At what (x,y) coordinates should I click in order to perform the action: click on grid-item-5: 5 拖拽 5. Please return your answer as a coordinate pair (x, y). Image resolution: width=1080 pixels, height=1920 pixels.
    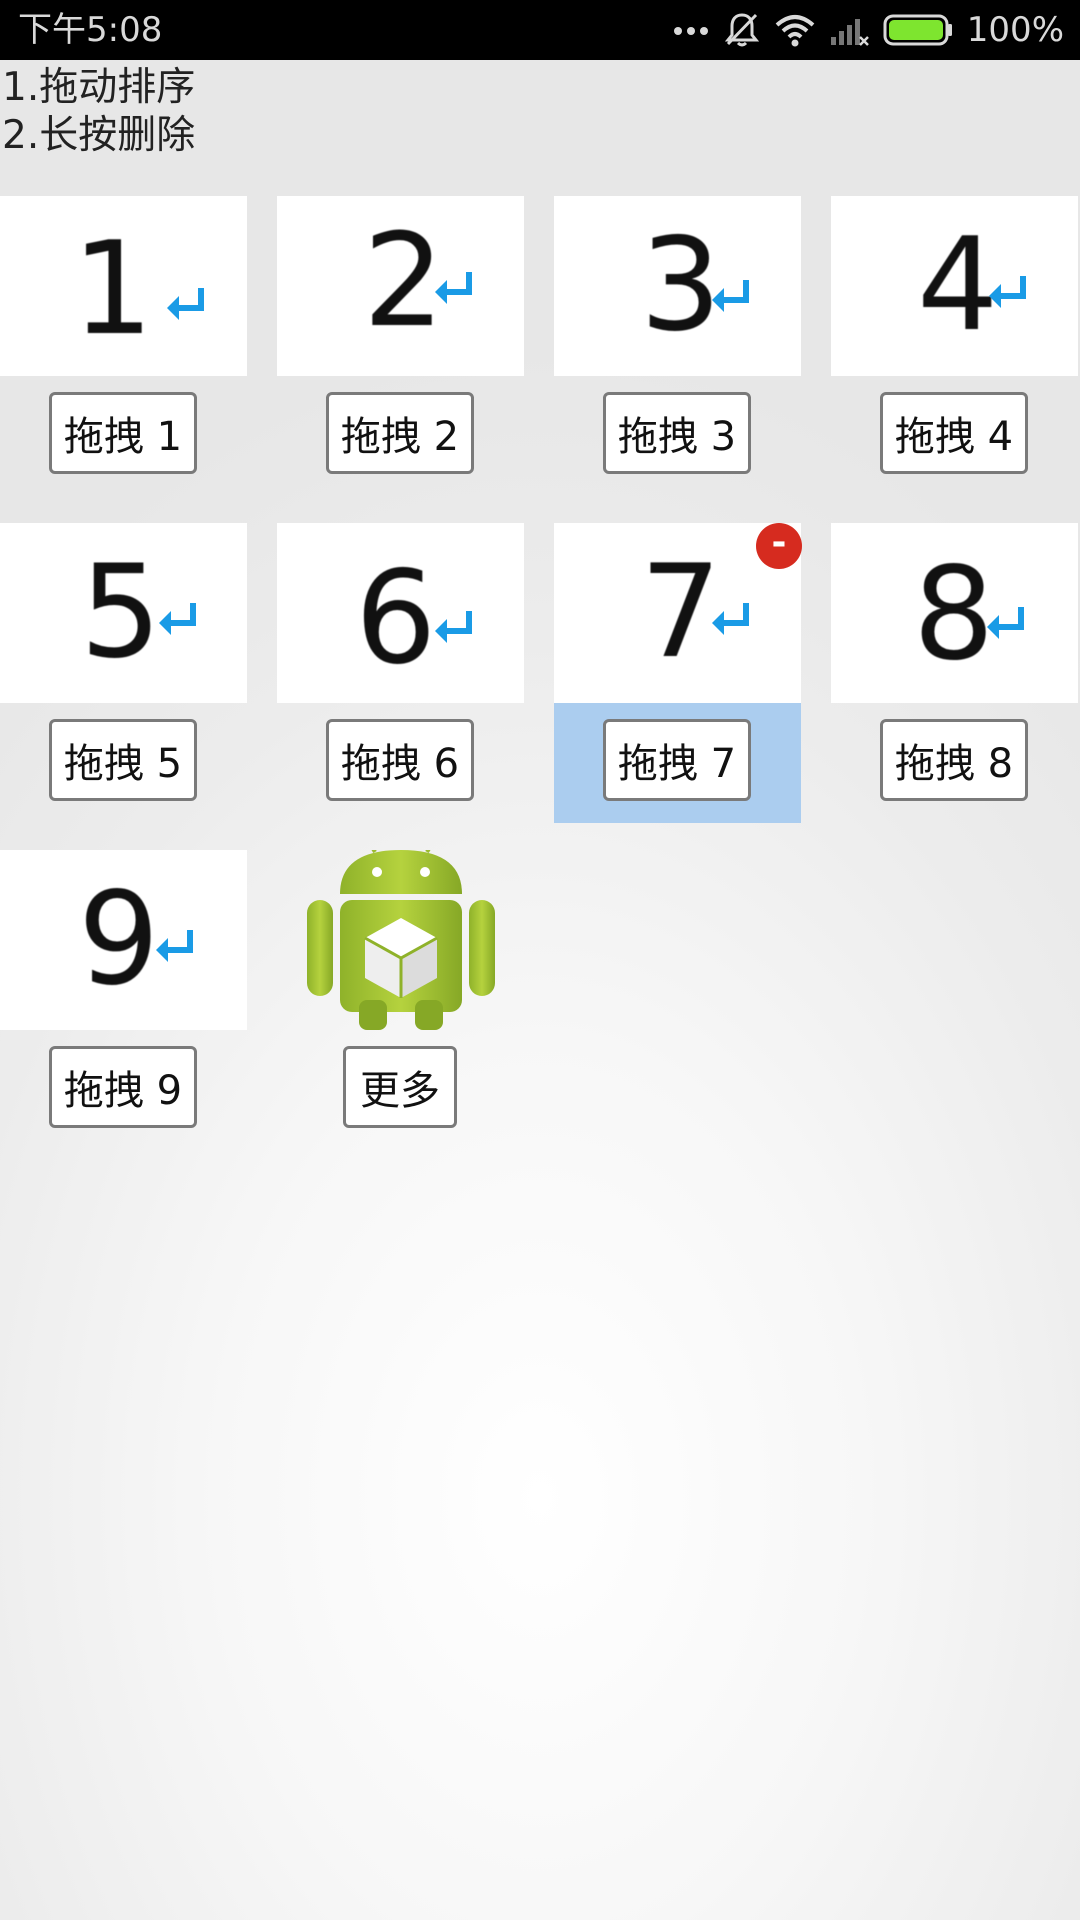
    Looking at the image, I should click on (123, 678).